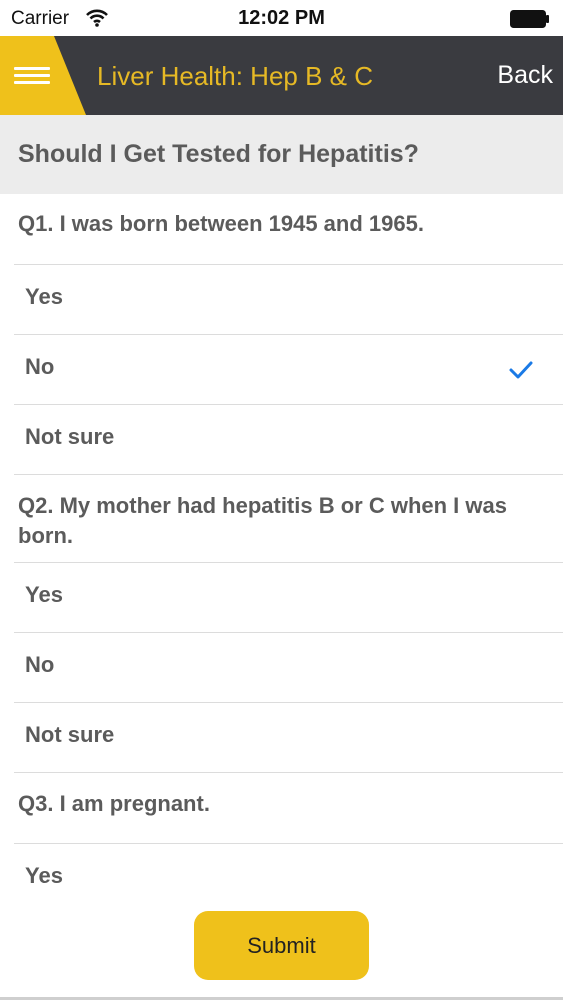 The image size is (563, 1000). What do you see at coordinates (281, 667) in the screenshot?
I see `q2-option-no: No` at bounding box center [281, 667].